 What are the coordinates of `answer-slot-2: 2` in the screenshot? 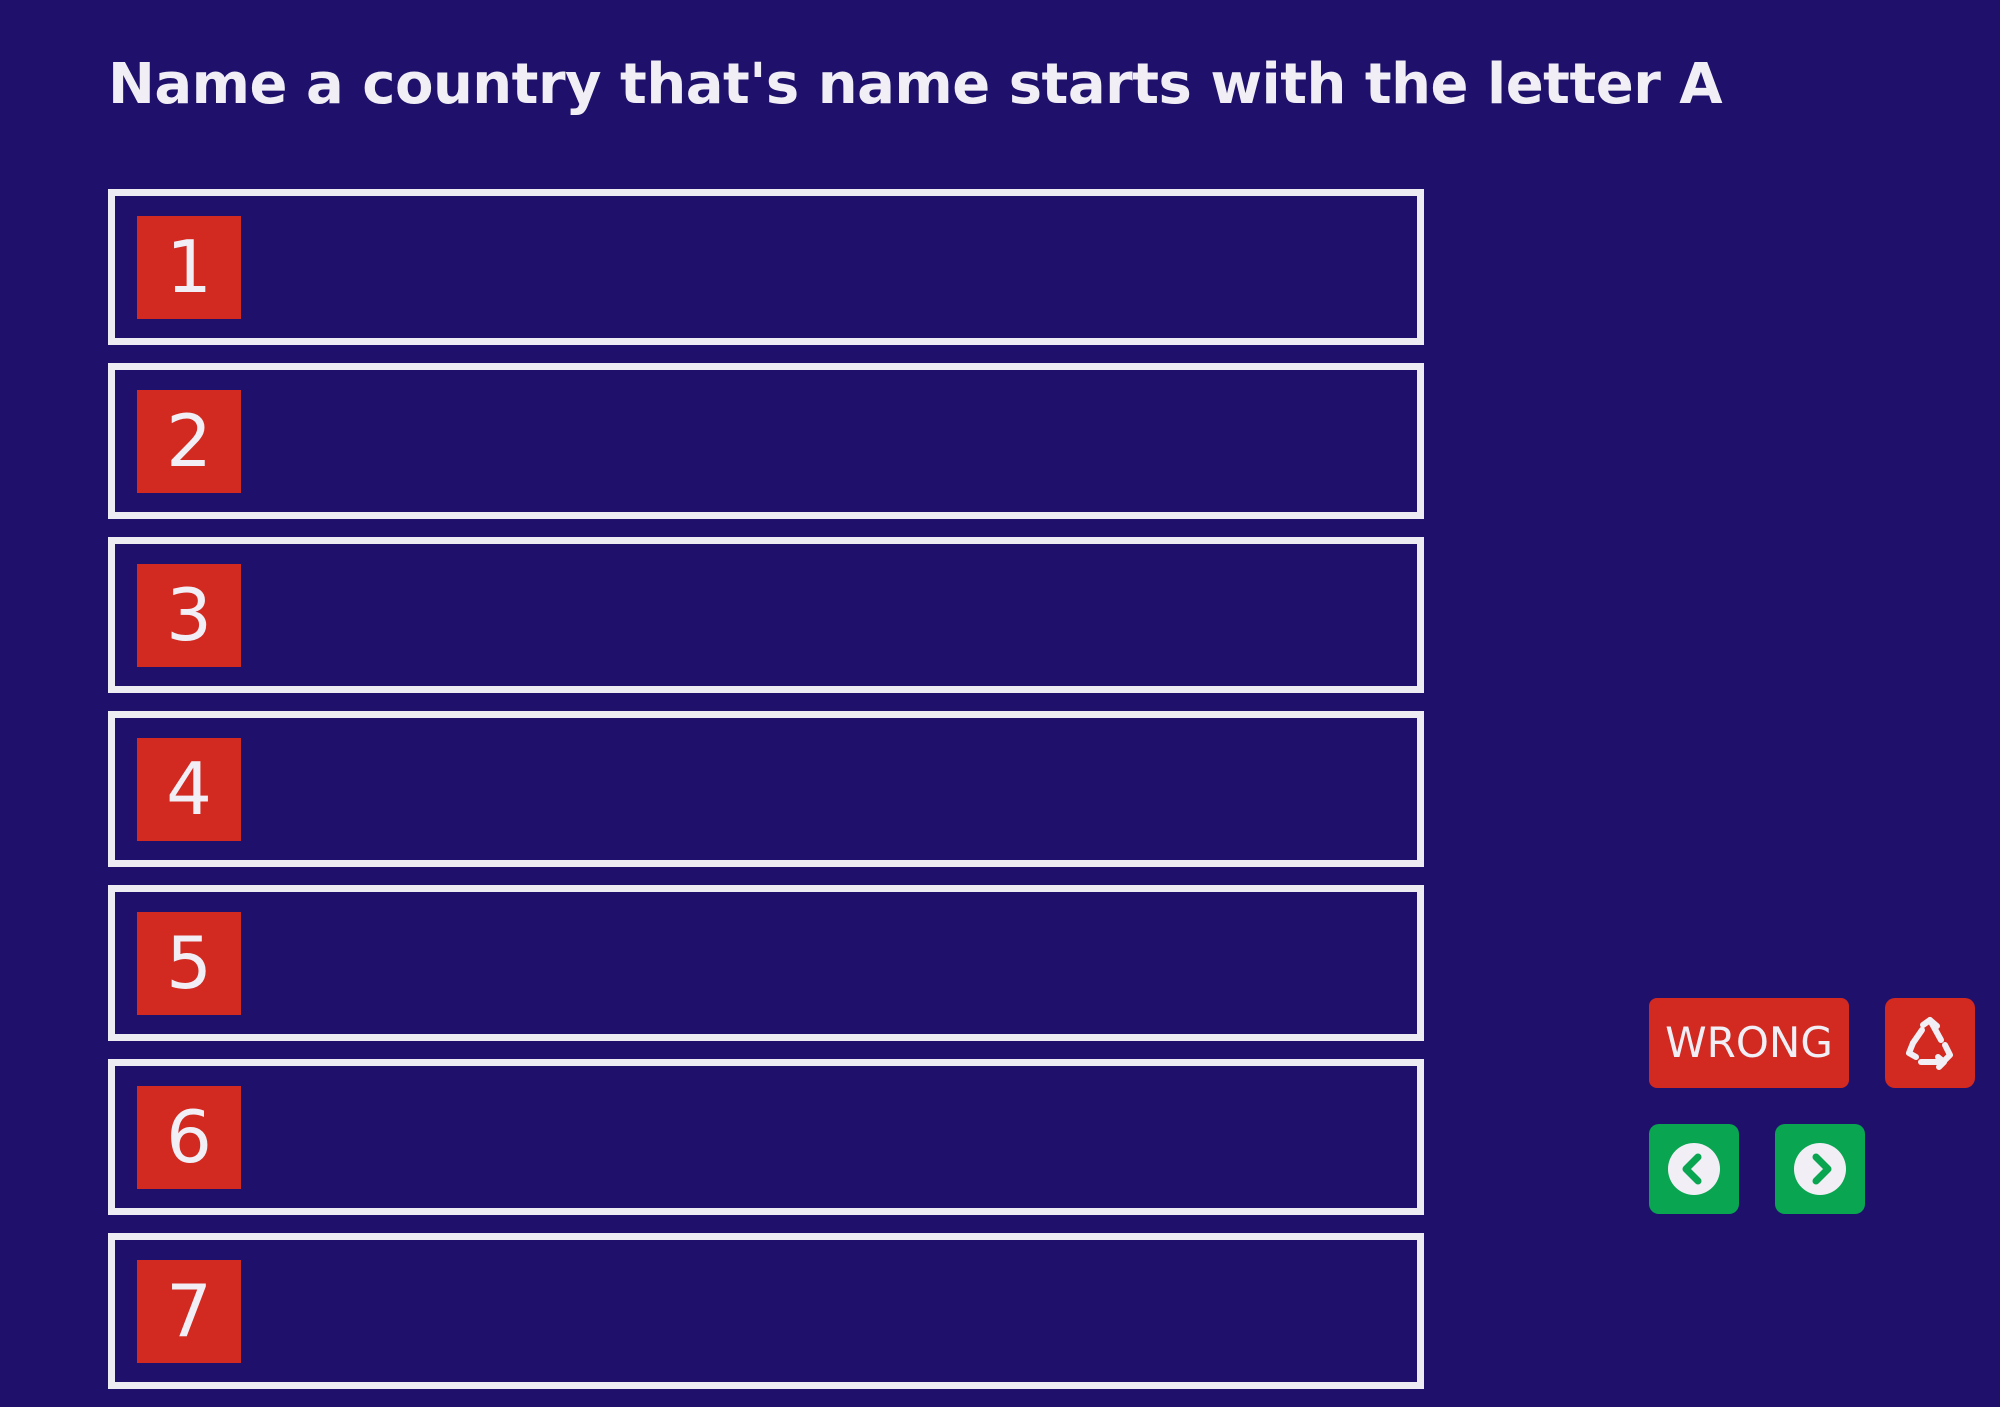 It's located at (766, 441).